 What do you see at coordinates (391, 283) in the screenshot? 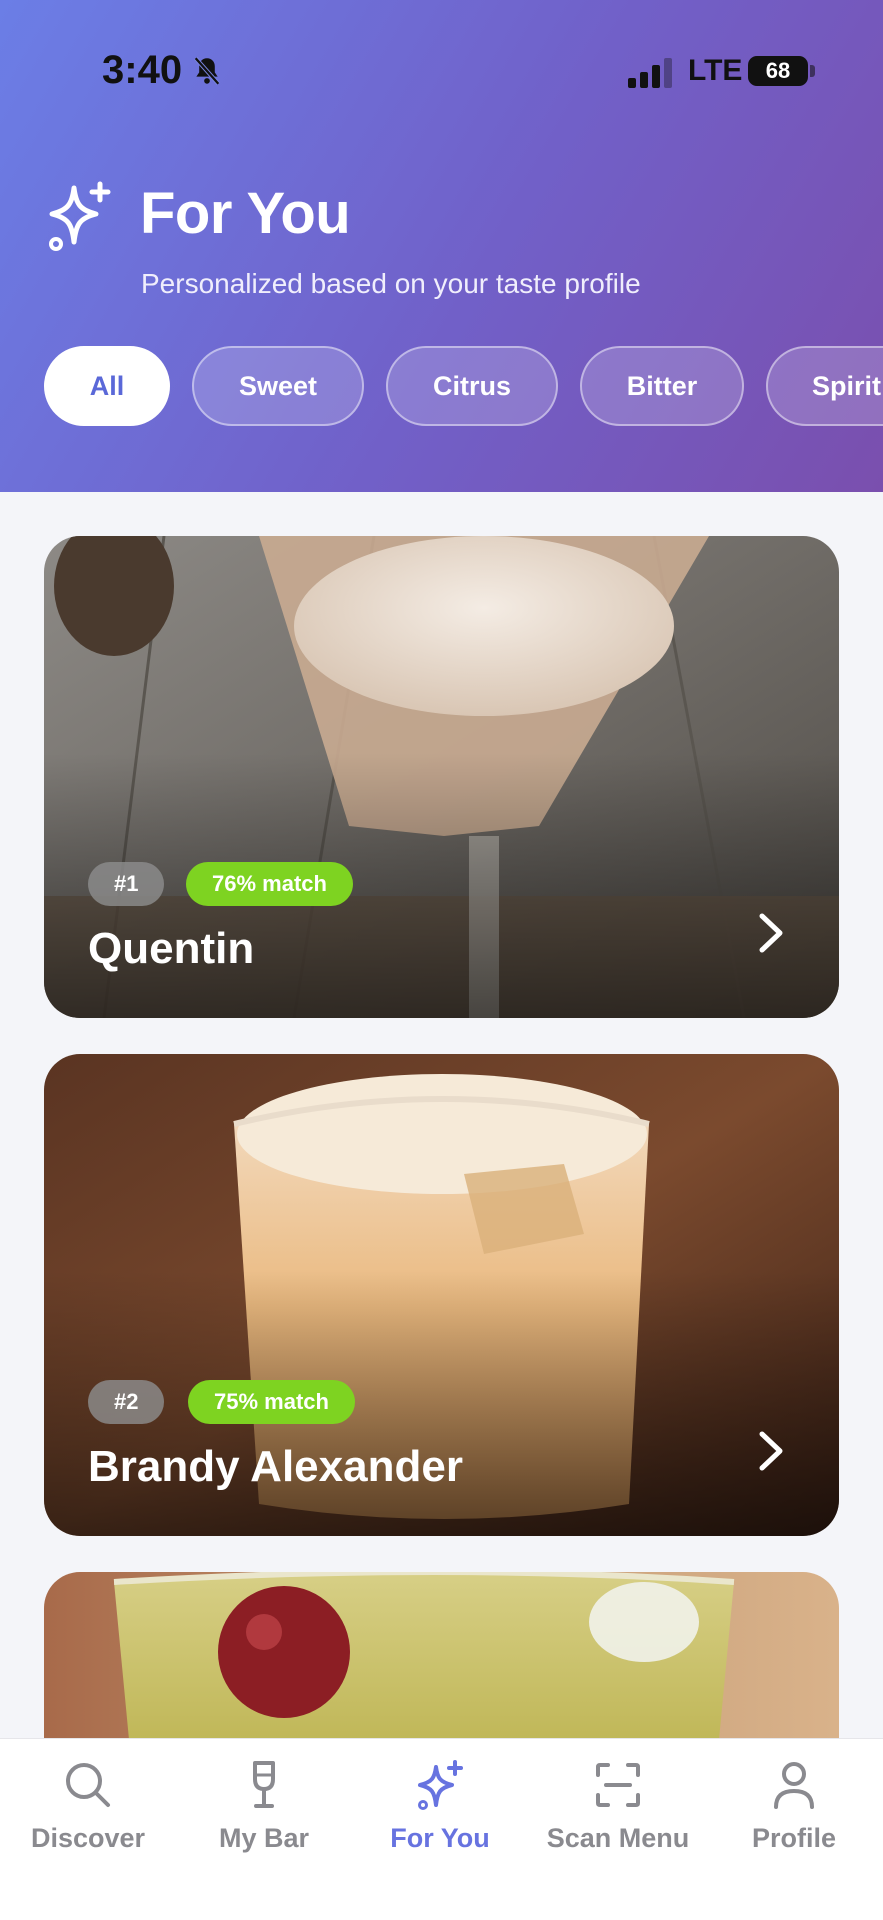
I see `page-subtitle: Personalized based on your taste profile` at bounding box center [391, 283].